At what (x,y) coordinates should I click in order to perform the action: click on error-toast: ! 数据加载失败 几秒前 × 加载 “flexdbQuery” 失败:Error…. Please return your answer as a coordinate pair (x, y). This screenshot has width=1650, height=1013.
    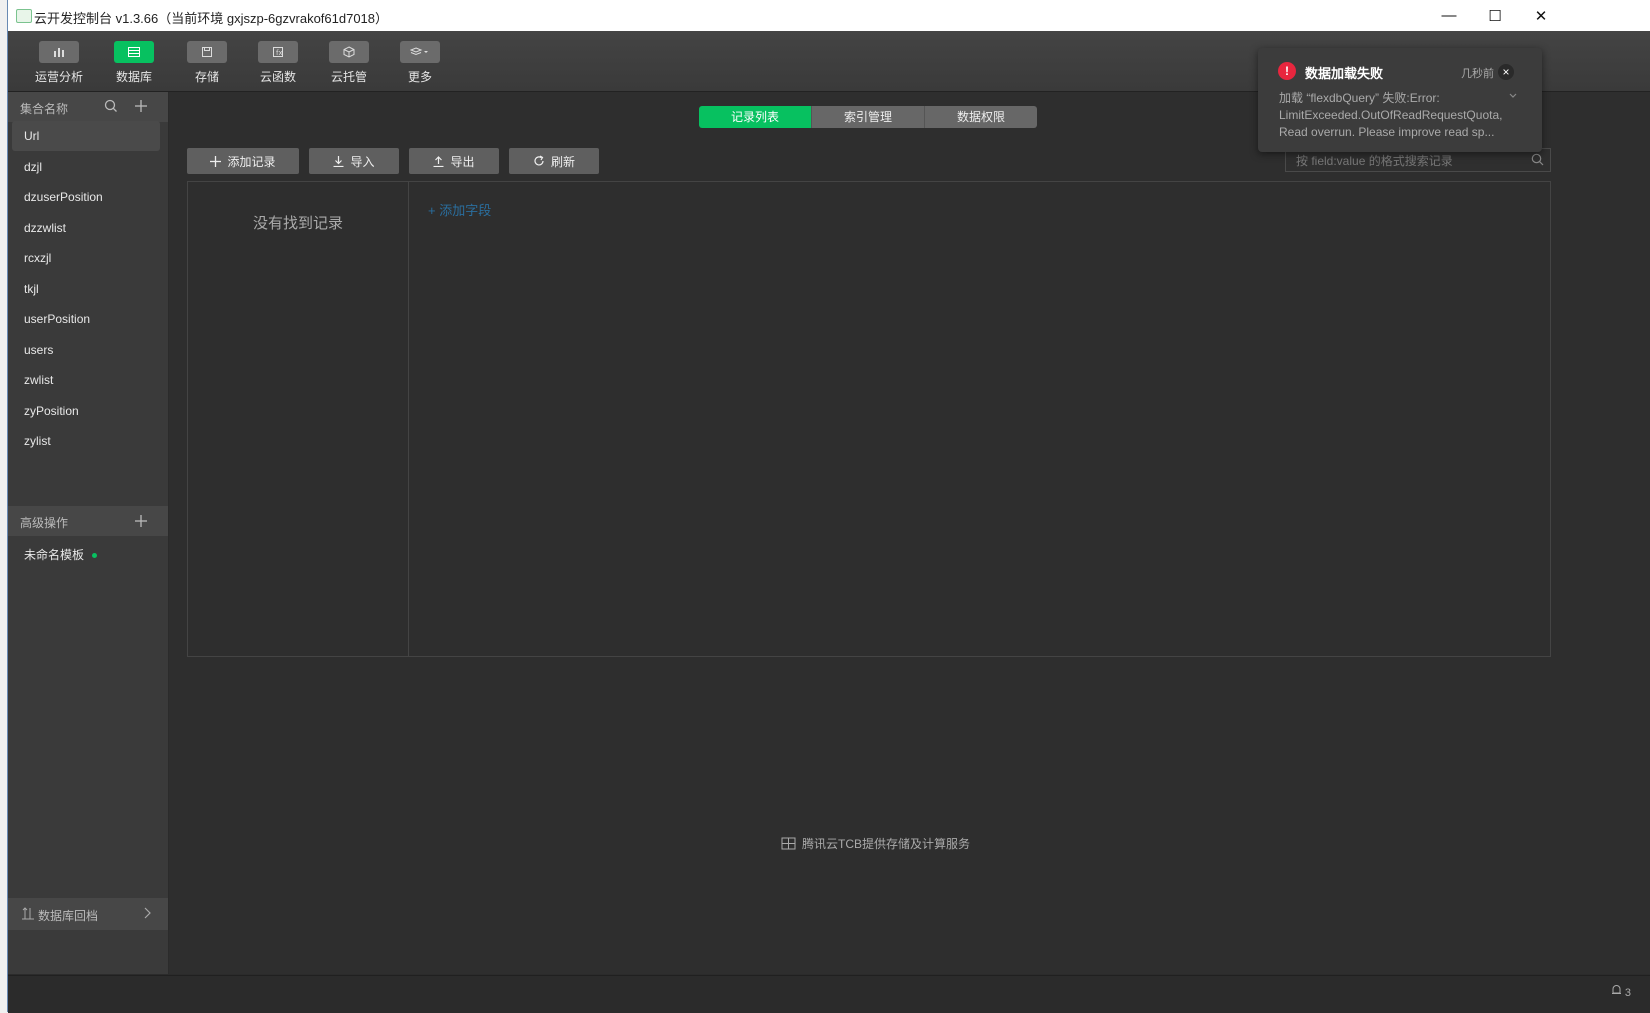
    Looking at the image, I should click on (1400, 100).